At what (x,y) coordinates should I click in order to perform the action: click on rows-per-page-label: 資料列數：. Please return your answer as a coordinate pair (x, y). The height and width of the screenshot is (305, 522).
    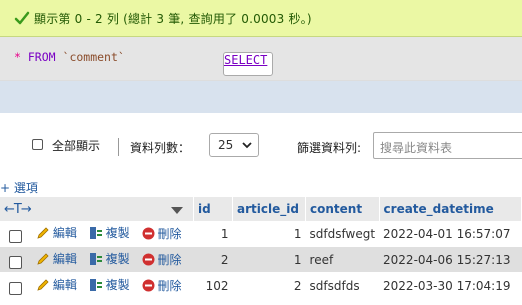
    Looking at the image, I should click on (160, 148).